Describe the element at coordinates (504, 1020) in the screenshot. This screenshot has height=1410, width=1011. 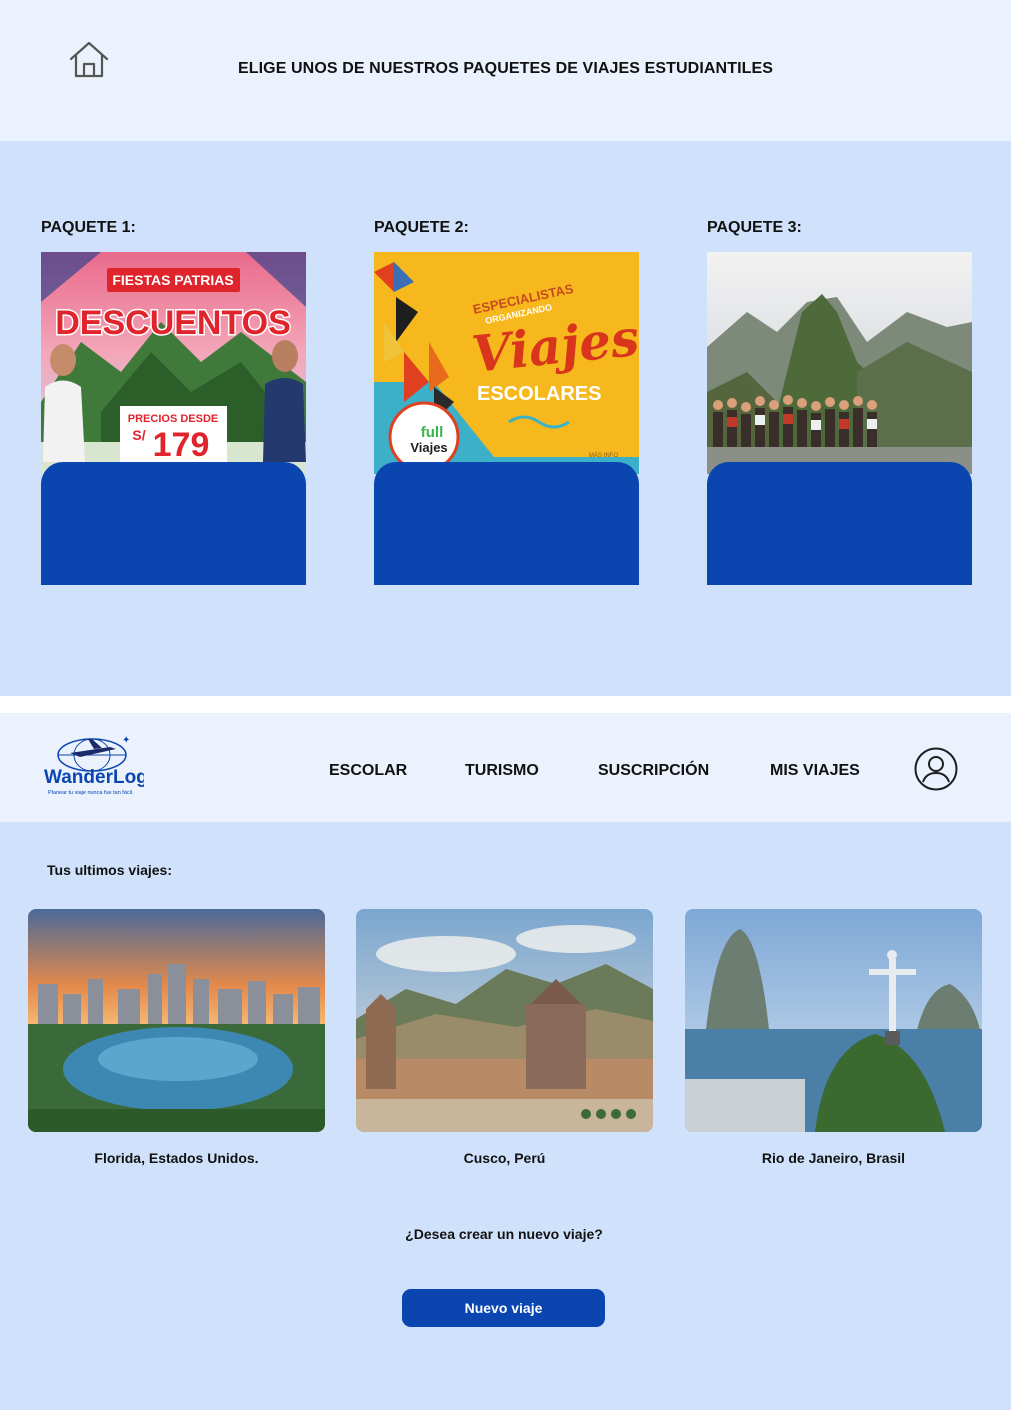
I see `trip-image-cusco` at that location.